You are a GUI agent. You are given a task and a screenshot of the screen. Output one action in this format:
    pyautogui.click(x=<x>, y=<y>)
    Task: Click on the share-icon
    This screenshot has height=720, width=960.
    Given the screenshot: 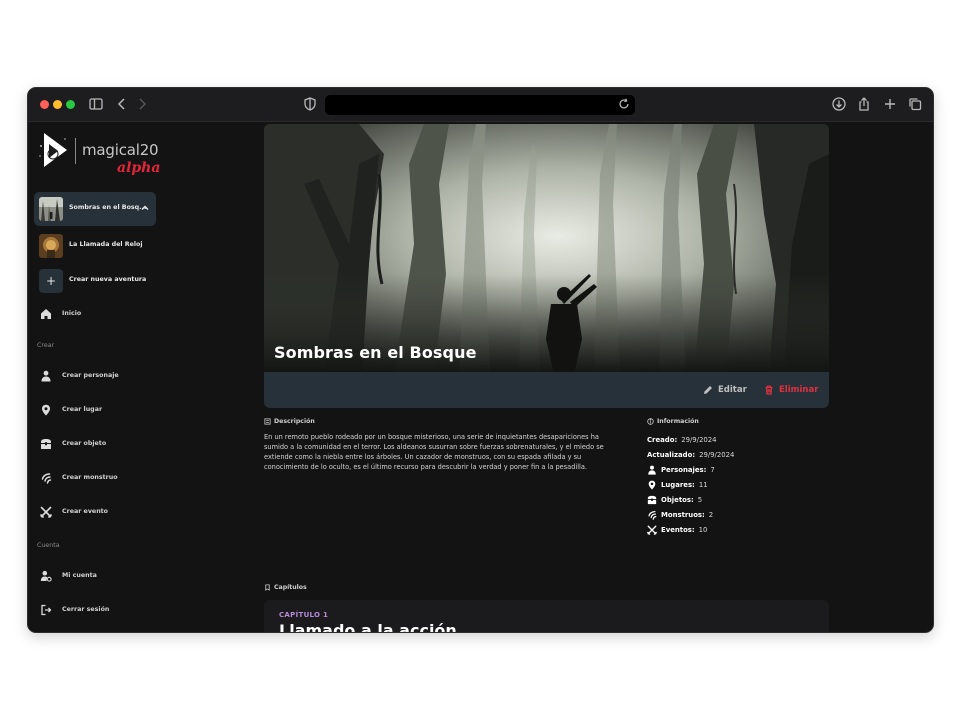 What is the action you would take?
    pyautogui.click(x=864, y=104)
    